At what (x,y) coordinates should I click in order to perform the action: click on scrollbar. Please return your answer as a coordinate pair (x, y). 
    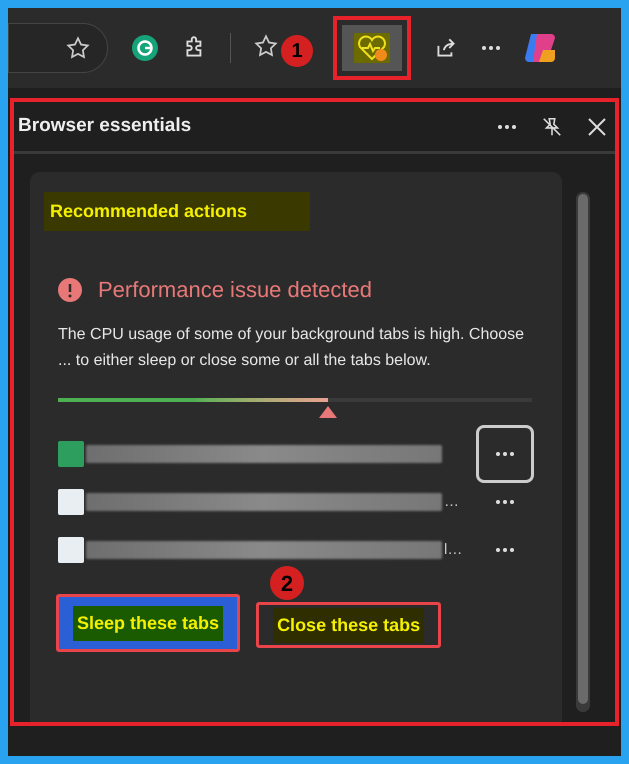
    Looking at the image, I should click on (583, 452).